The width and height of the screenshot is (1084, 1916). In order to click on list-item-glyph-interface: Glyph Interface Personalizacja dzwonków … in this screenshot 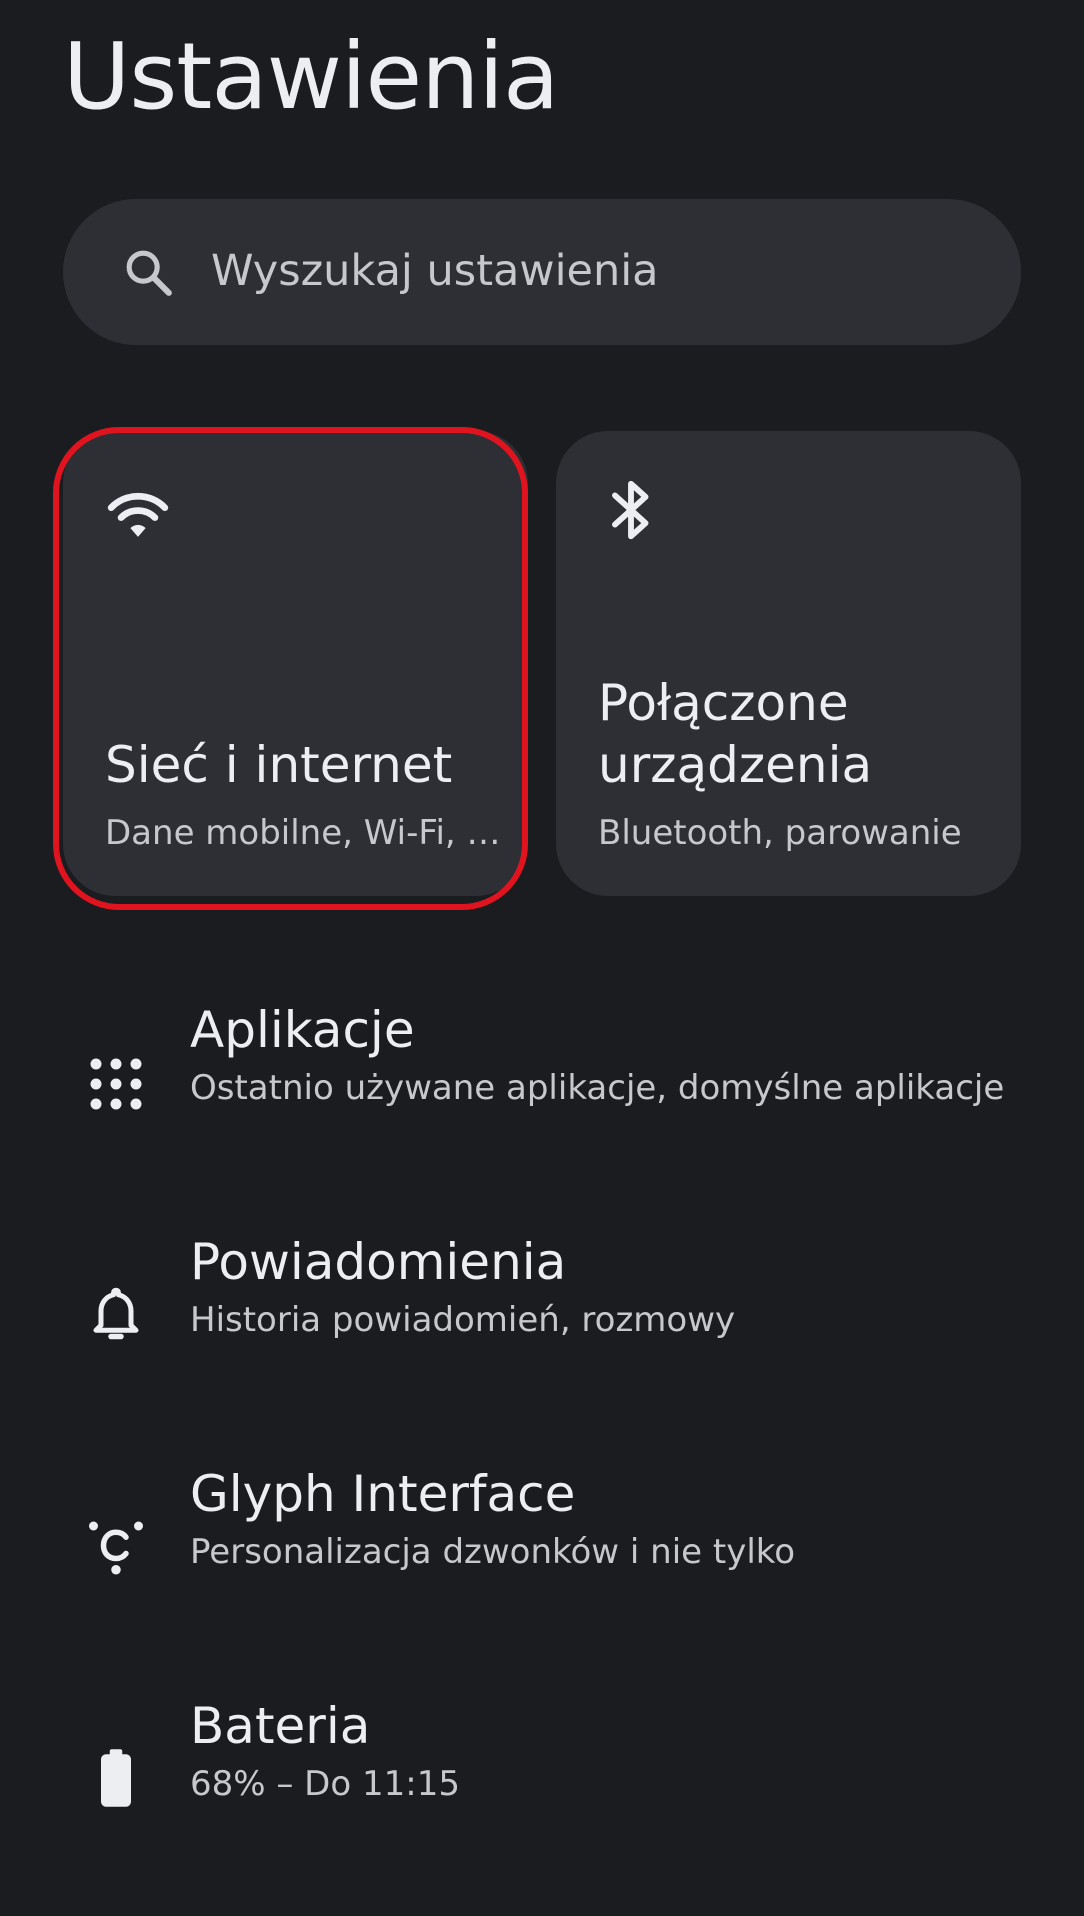, I will do `click(542, 1520)`.